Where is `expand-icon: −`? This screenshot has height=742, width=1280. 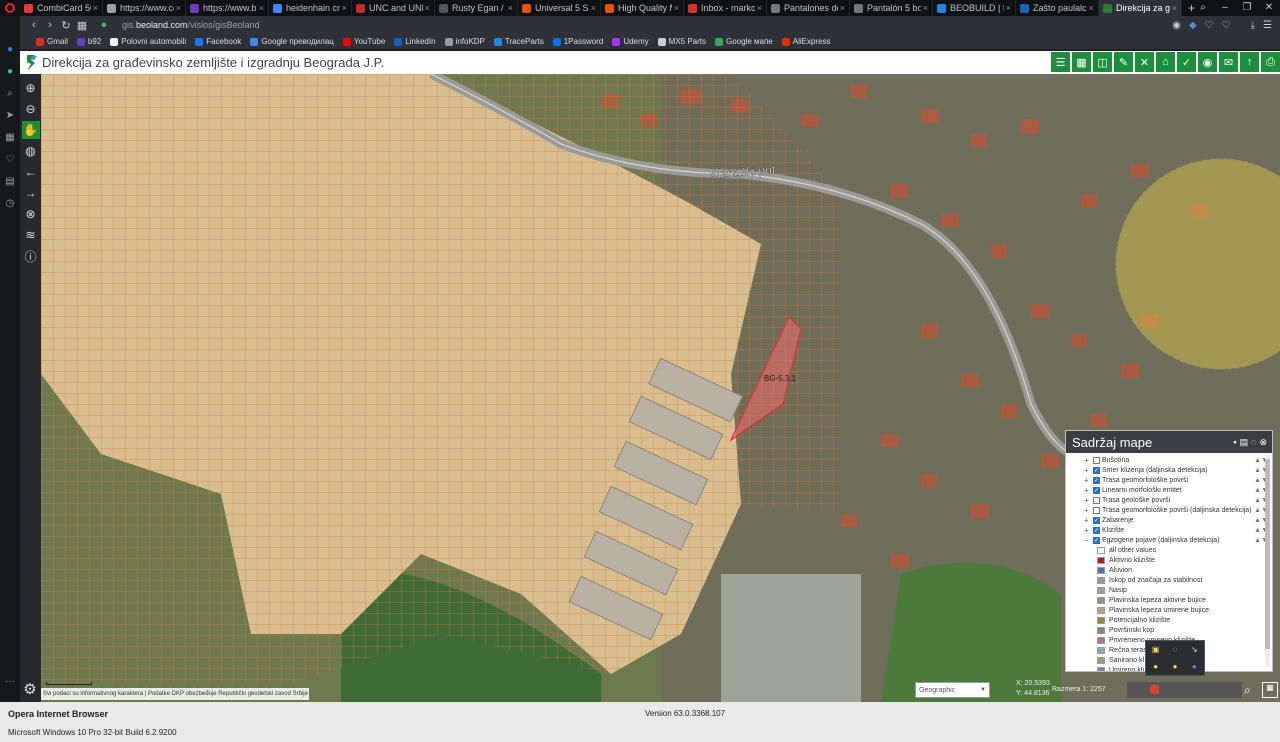
expand-icon: − is located at coordinates (1088, 540).